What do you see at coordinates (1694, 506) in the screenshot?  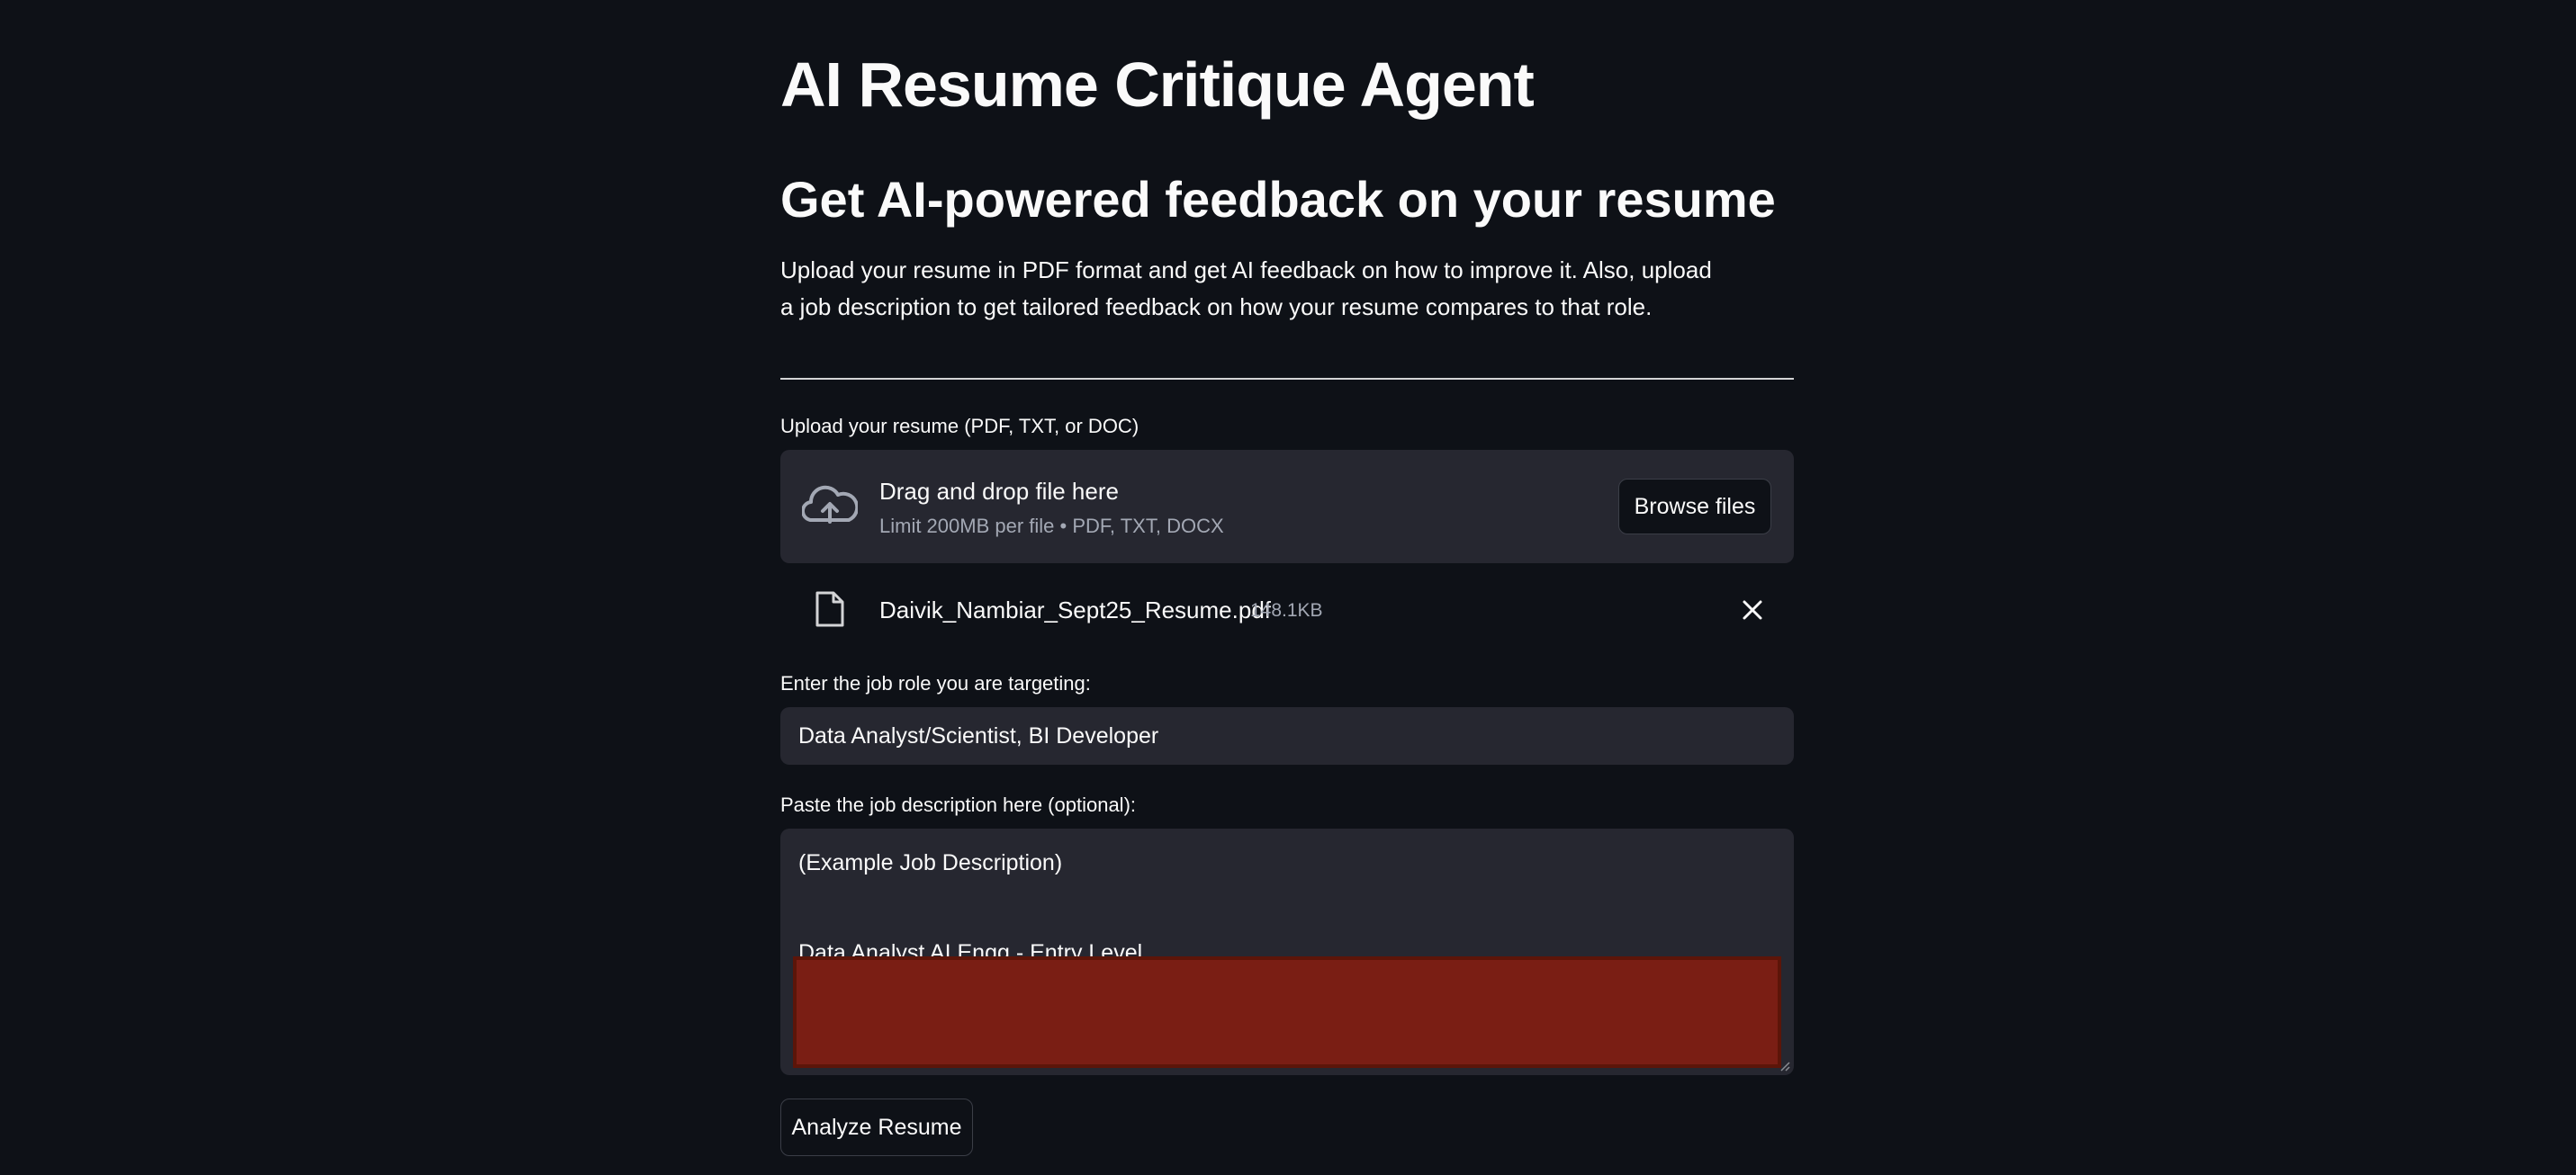 I see `browse-files-button: Browse files` at bounding box center [1694, 506].